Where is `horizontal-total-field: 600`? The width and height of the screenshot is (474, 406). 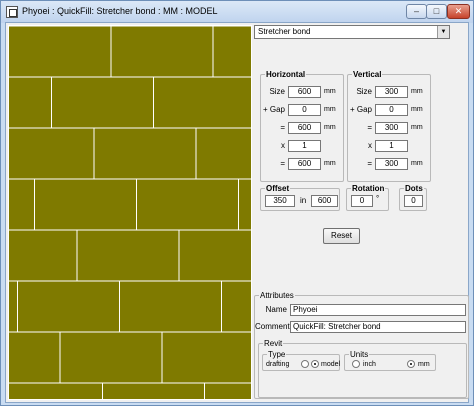 horizontal-total-field: 600 is located at coordinates (304, 128).